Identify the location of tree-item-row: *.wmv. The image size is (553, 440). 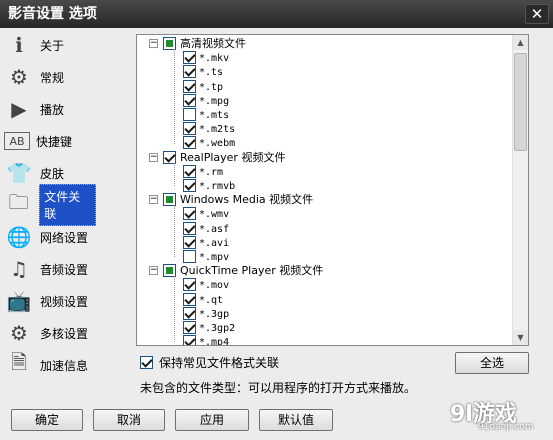
(322, 214).